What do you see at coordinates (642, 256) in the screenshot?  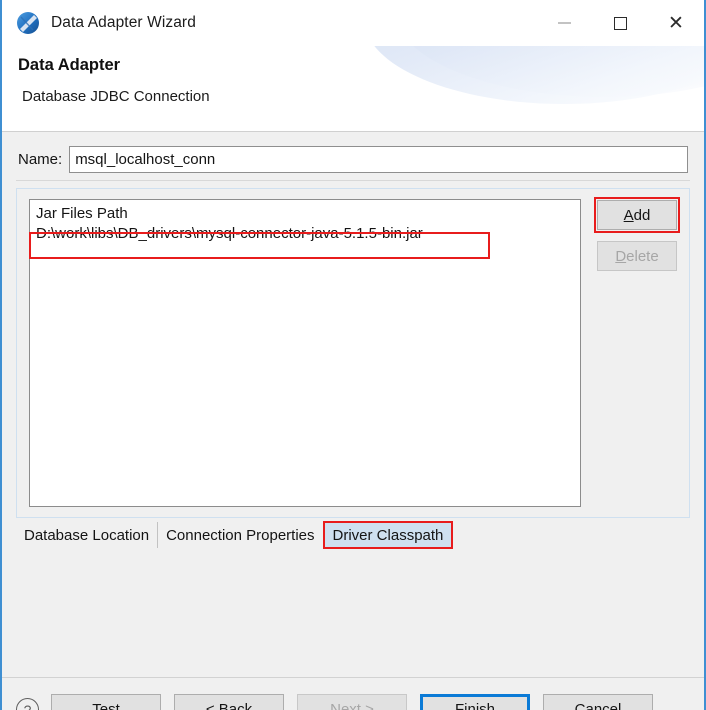 I see `delete-button-label: elete` at bounding box center [642, 256].